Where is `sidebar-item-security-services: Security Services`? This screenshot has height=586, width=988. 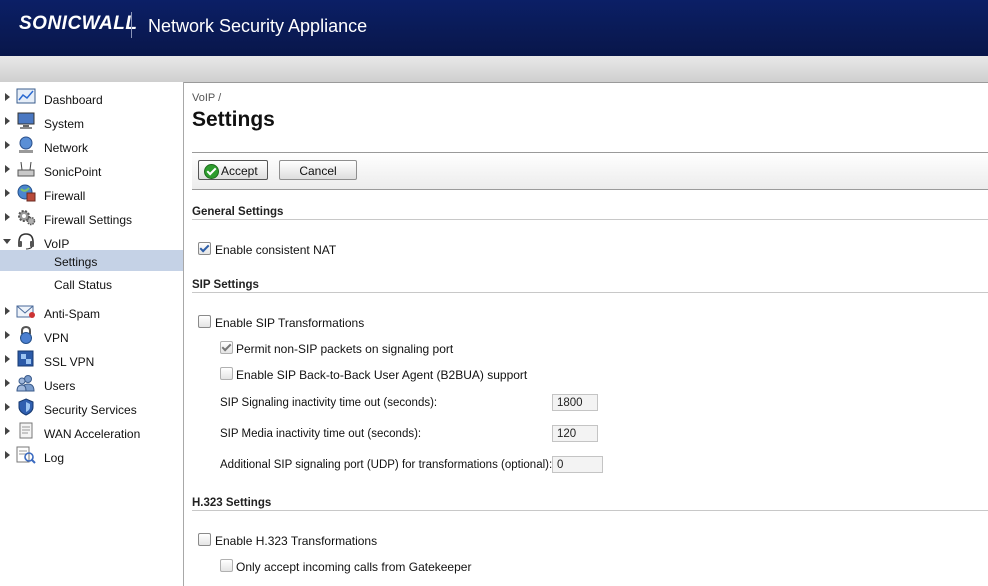 sidebar-item-security-services: Security Services is located at coordinates (91, 408).